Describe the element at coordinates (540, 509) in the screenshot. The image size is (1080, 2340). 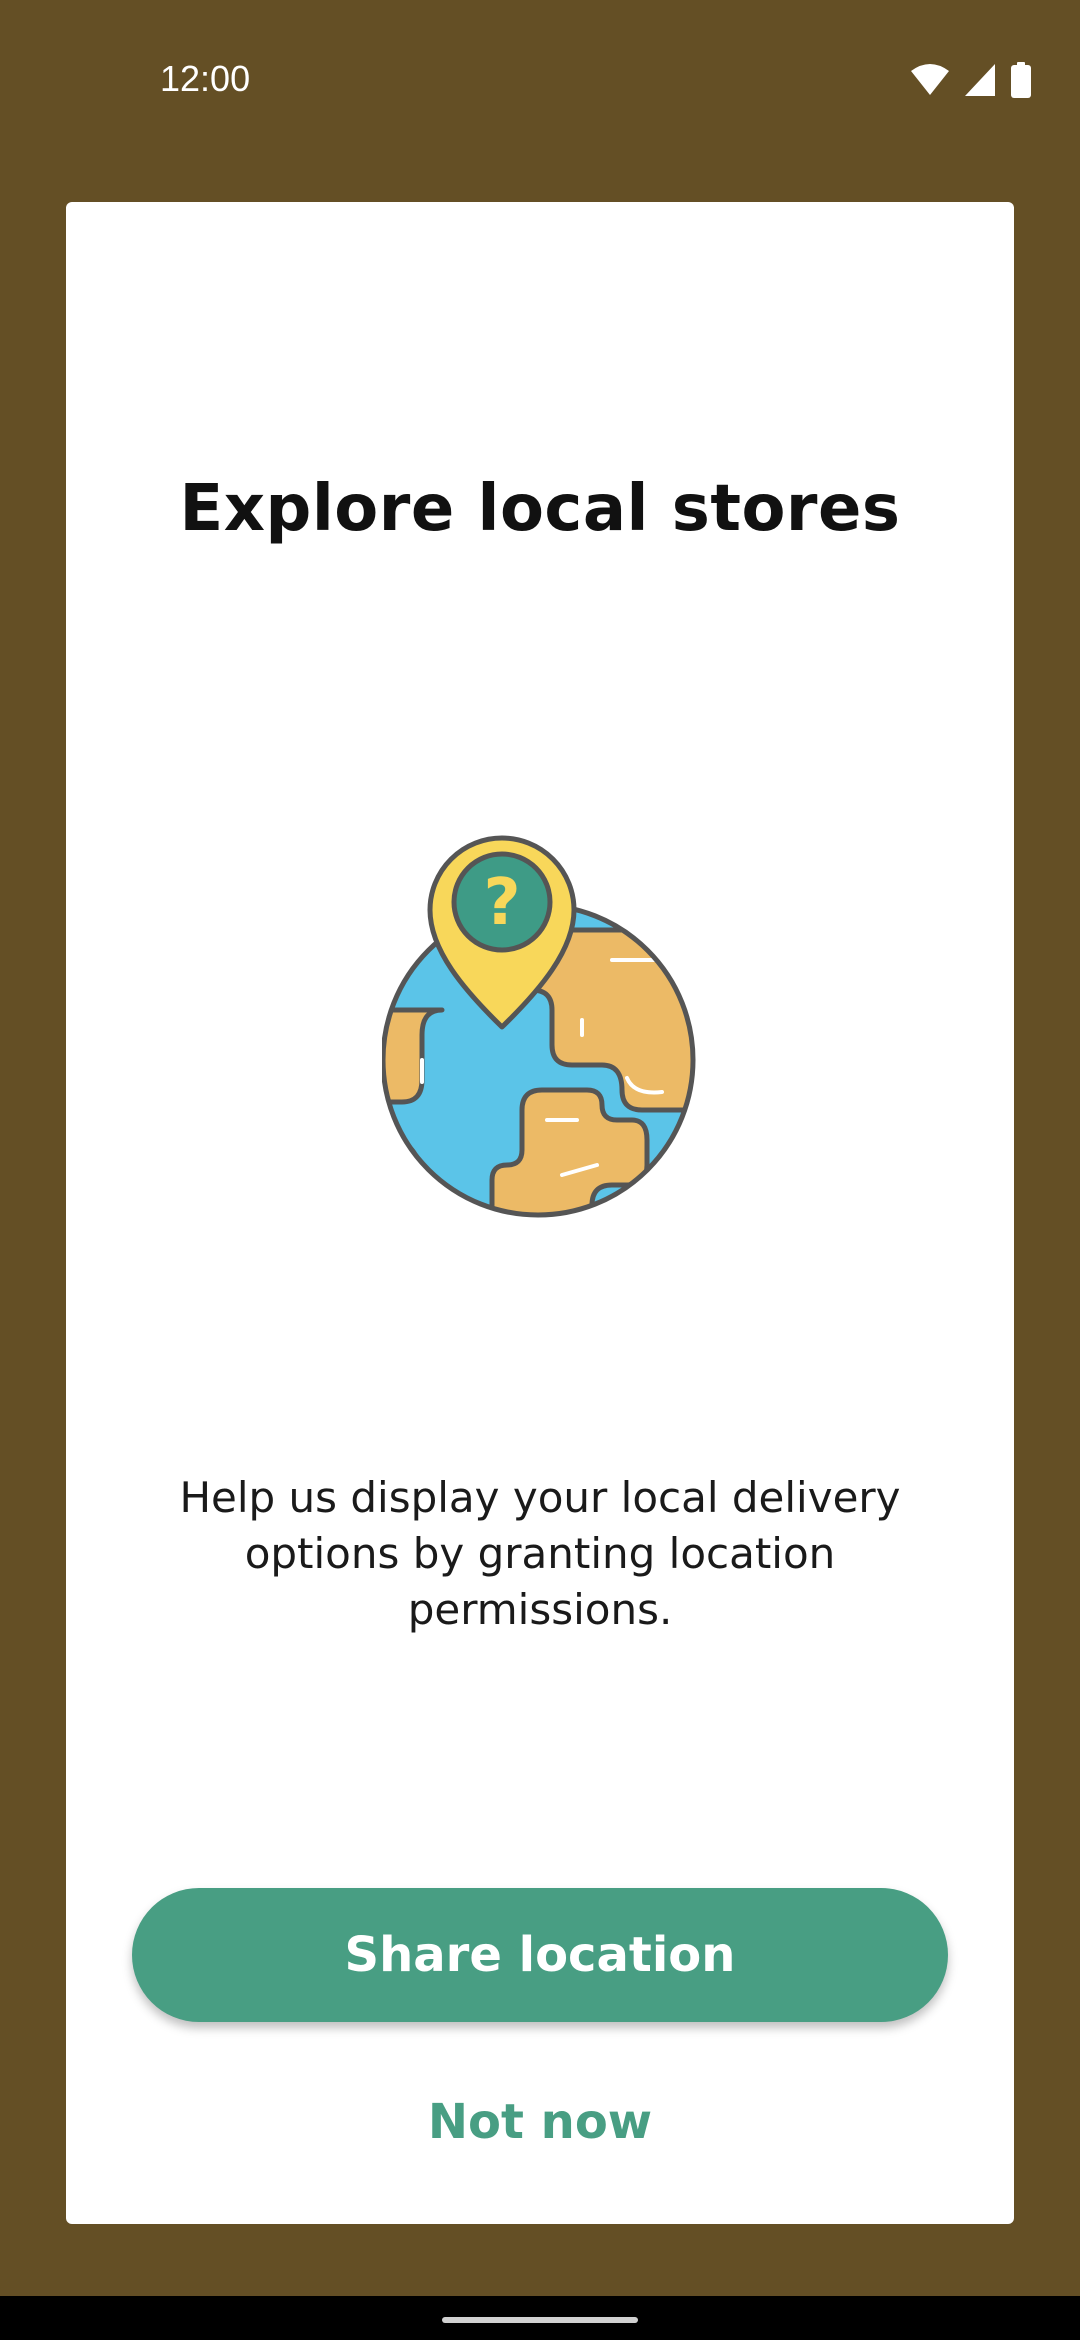
I see `dialog-title: Explore local stores` at that location.